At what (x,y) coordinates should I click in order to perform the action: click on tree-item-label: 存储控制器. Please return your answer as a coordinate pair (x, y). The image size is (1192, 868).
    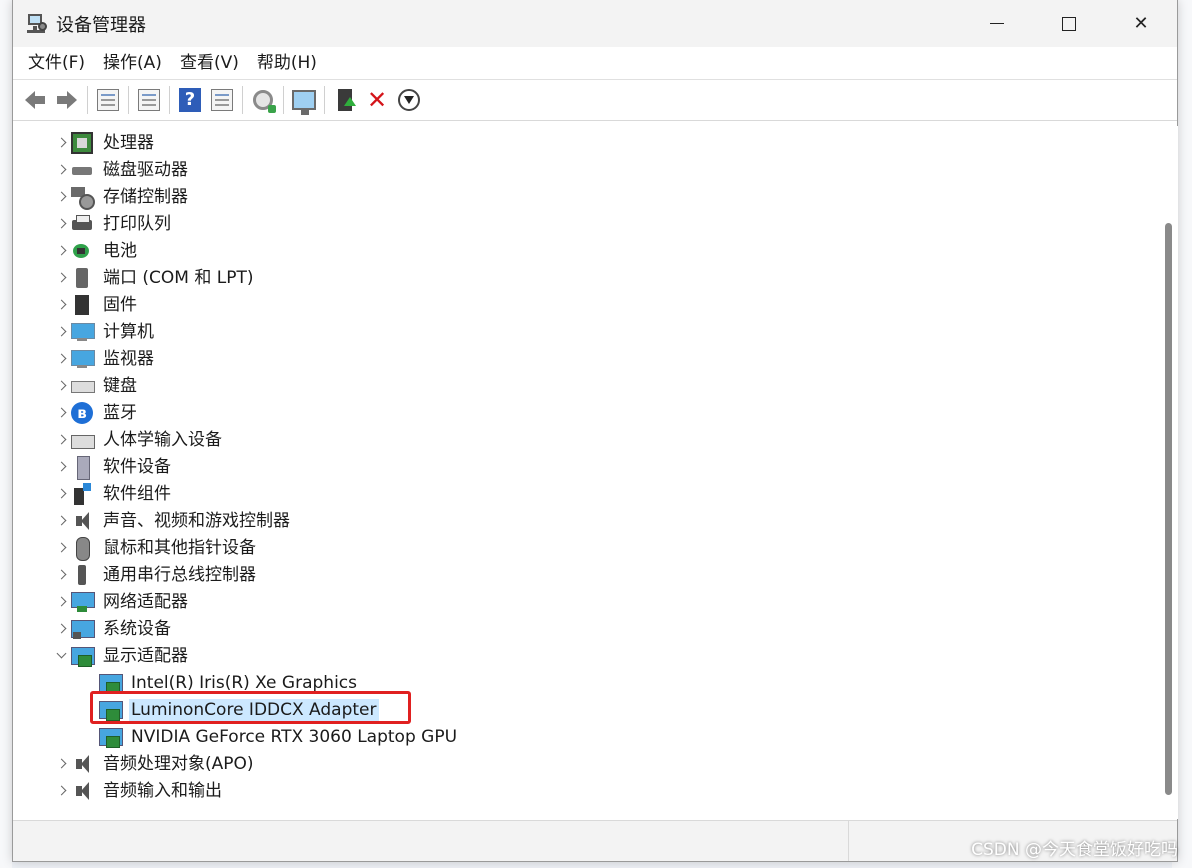
    Looking at the image, I should click on (145, 196).